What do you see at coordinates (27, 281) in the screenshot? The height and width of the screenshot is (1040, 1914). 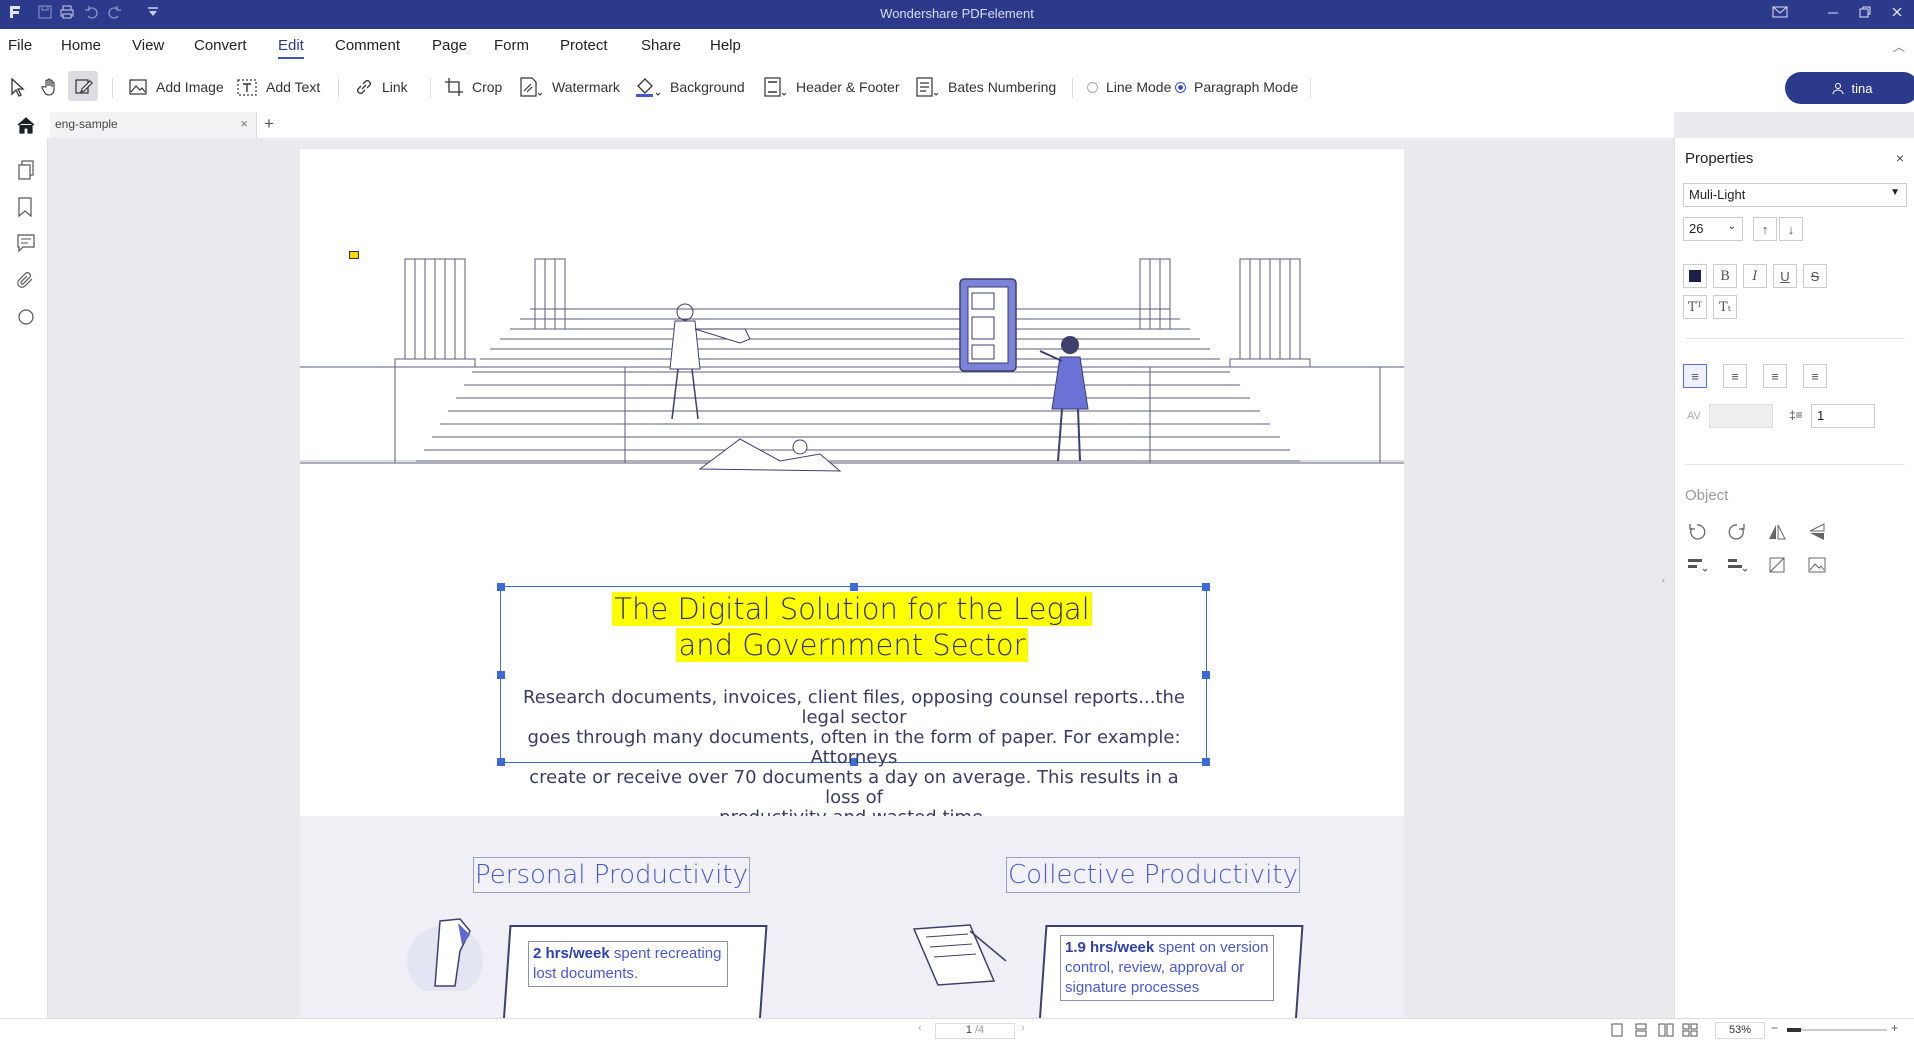 I see `attachment-icon` at bounding box center [27, 281].